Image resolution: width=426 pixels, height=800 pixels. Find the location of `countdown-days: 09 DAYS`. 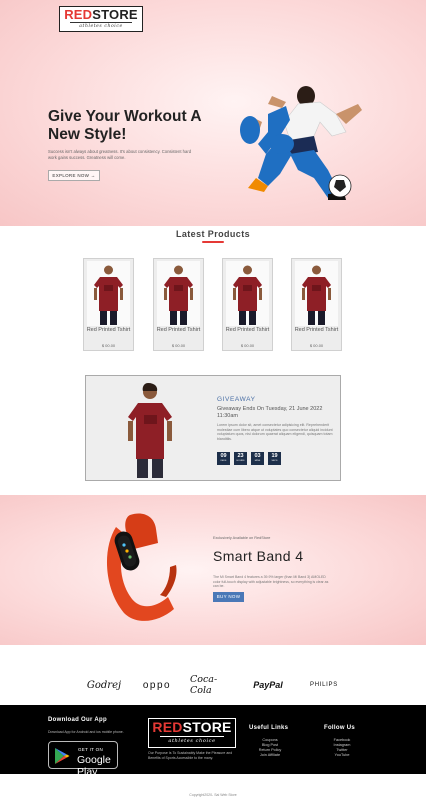

countdown-days: 09 DAYS is located at coordinates (223, 458).